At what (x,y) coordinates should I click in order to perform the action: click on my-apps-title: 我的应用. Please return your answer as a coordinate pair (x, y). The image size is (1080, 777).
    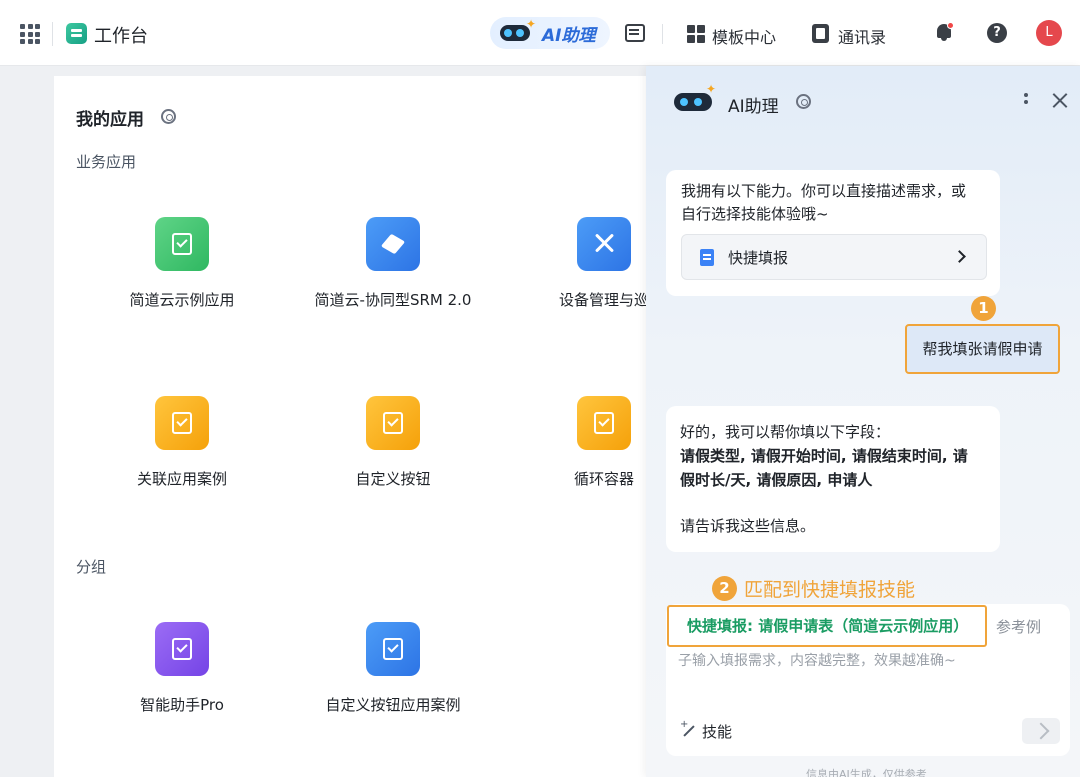
    Looking at the image, I should click on (110, 120).